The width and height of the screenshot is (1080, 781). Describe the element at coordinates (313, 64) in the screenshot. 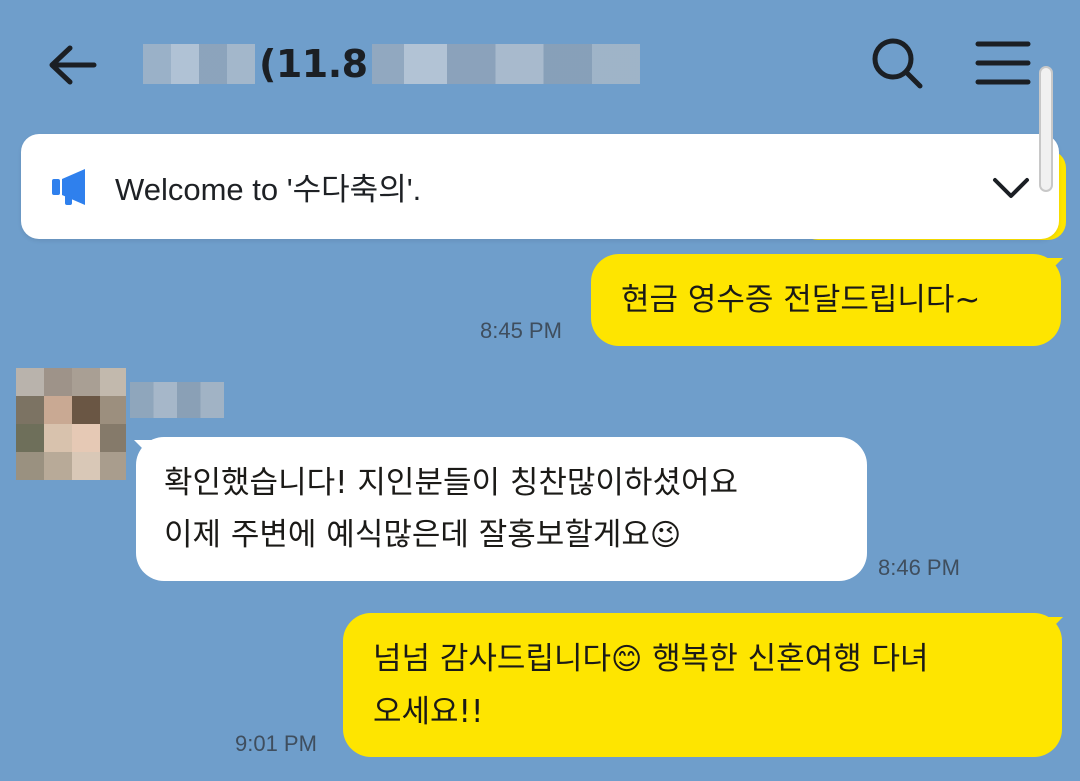

I see `chat-title-text: (11.8` at that location.